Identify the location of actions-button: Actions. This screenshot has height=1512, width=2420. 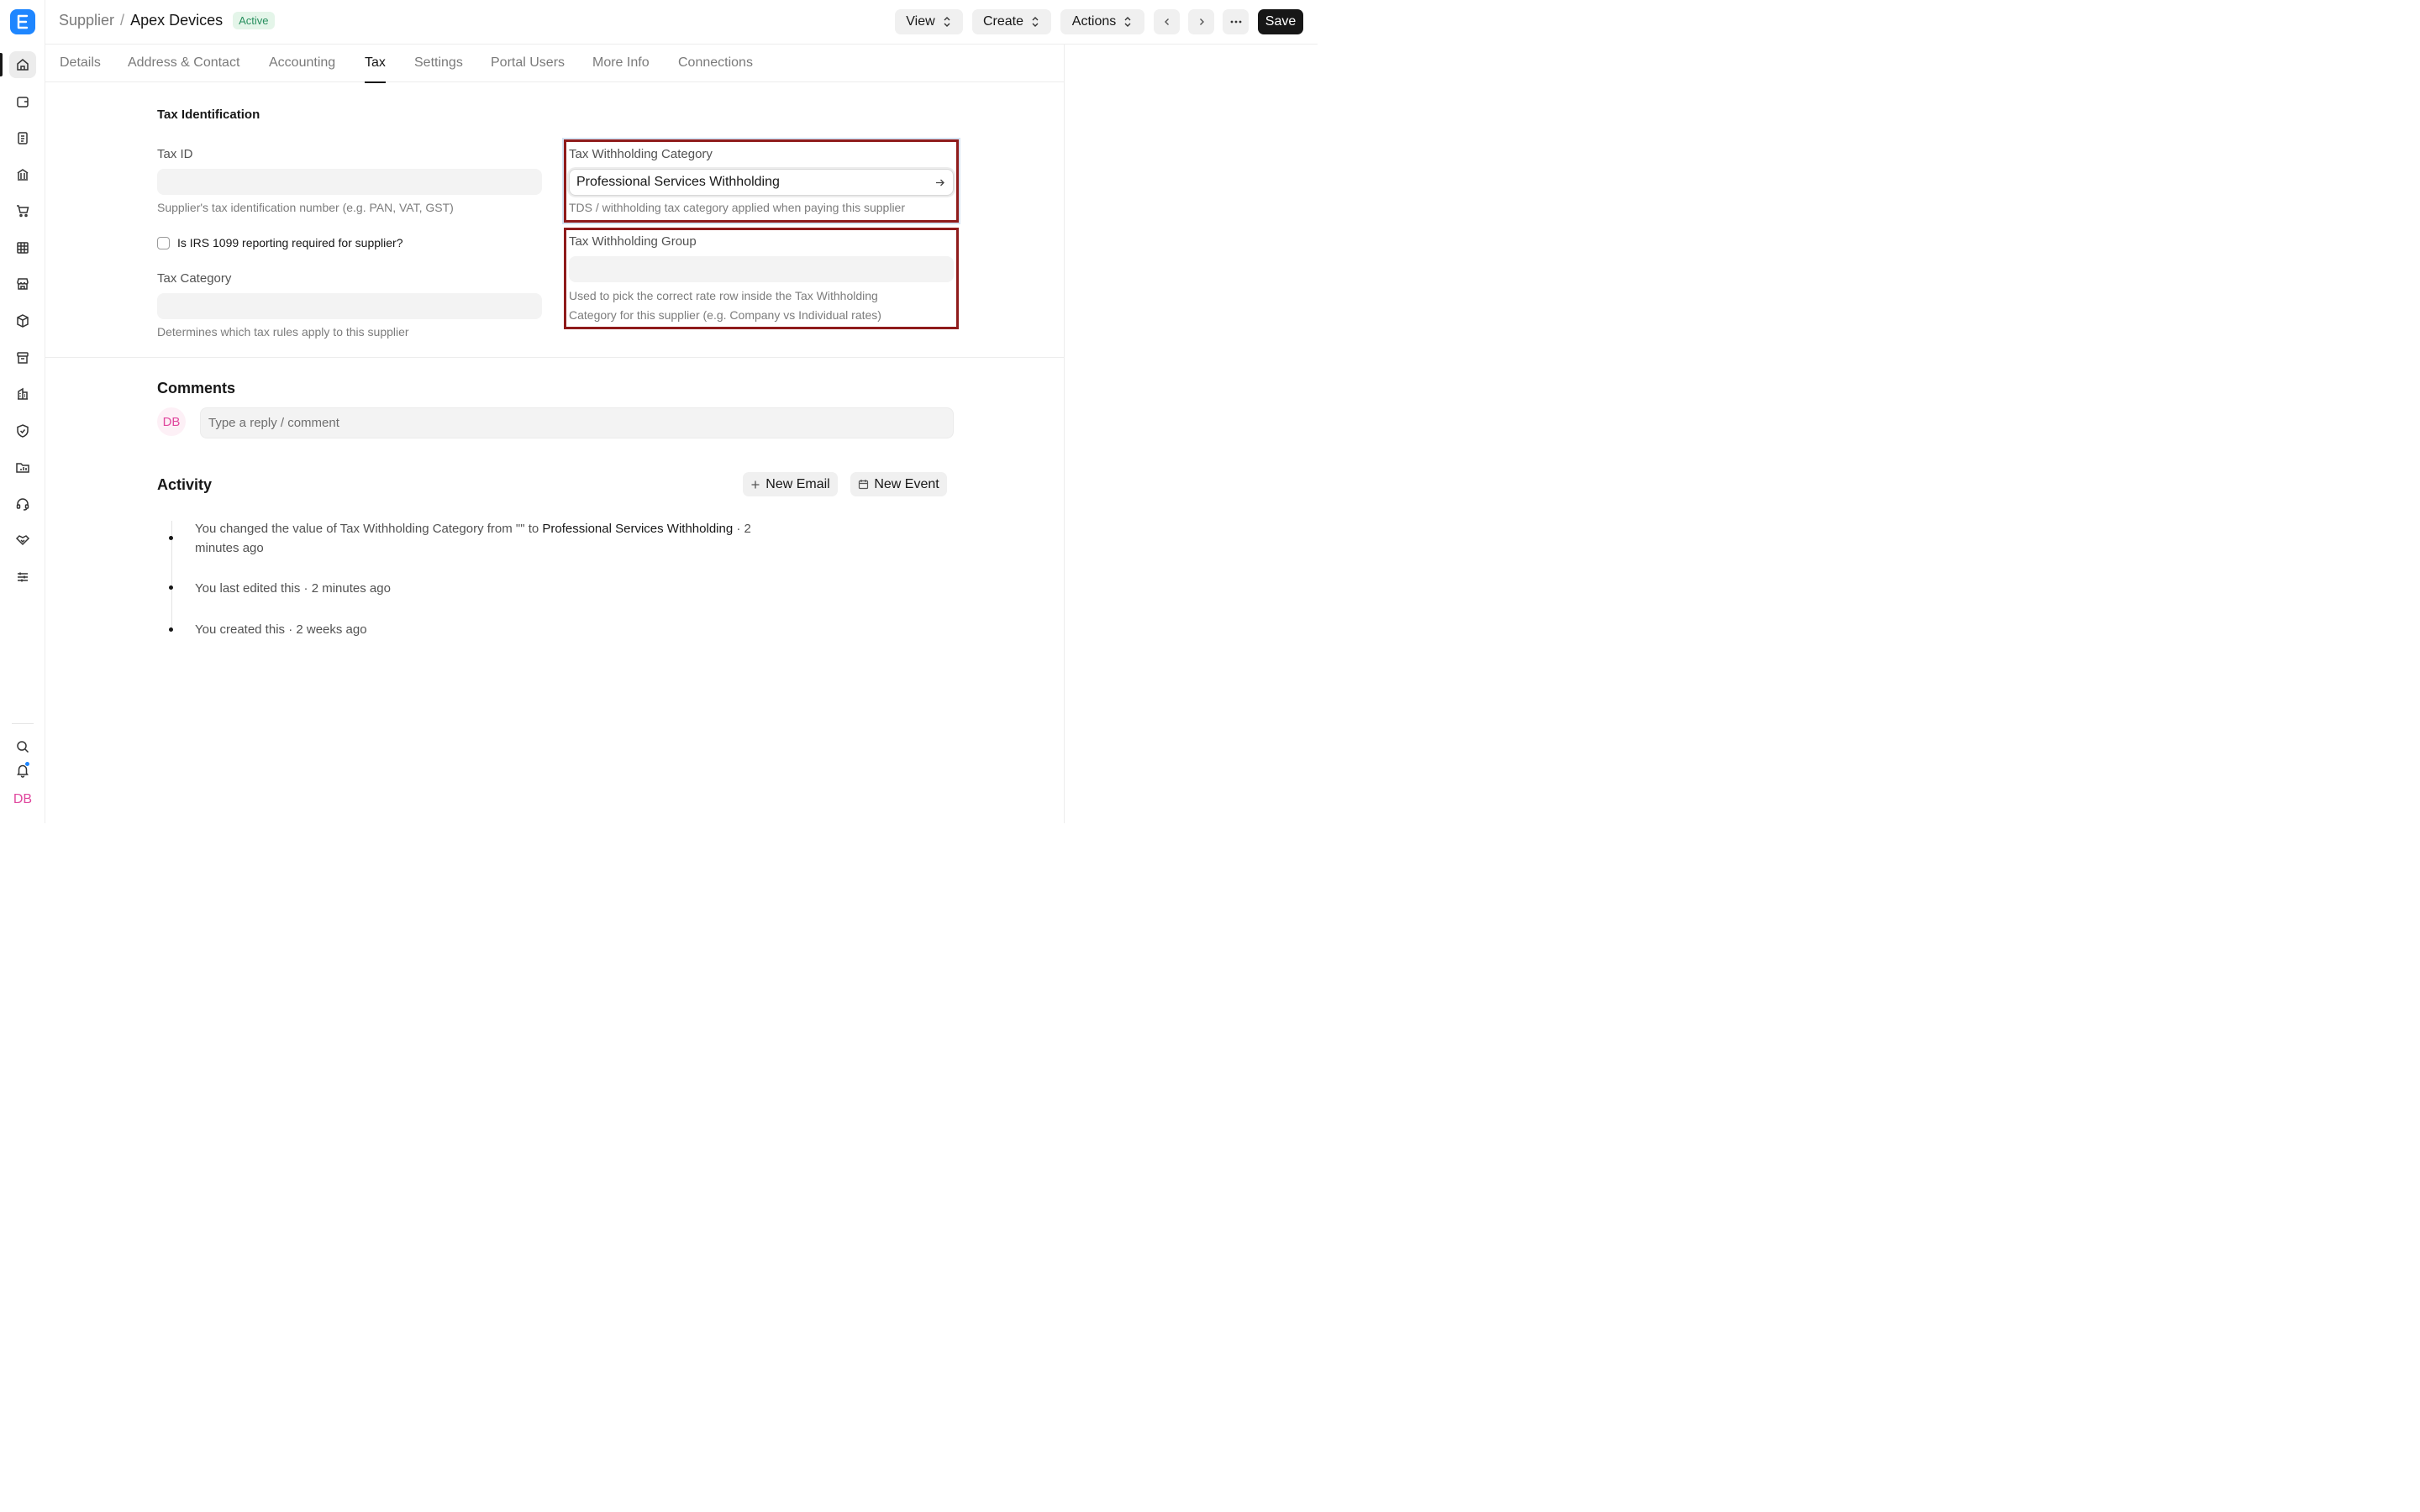
(1102, 21).